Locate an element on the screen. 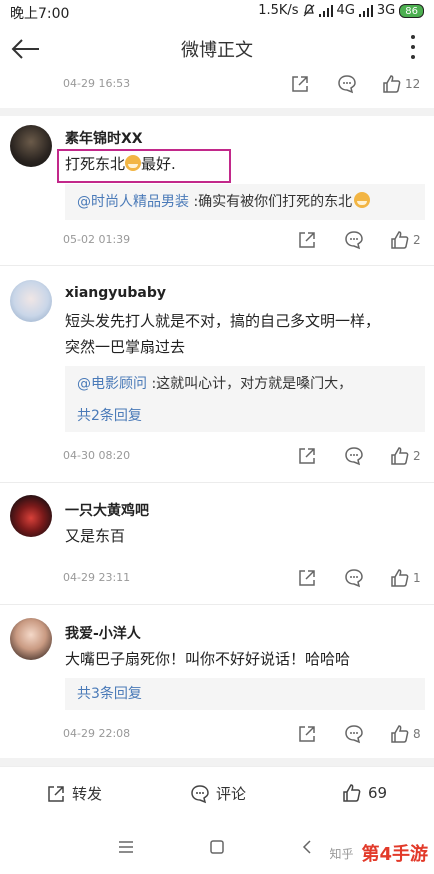  home-icon is located at coordinates (217, 847).